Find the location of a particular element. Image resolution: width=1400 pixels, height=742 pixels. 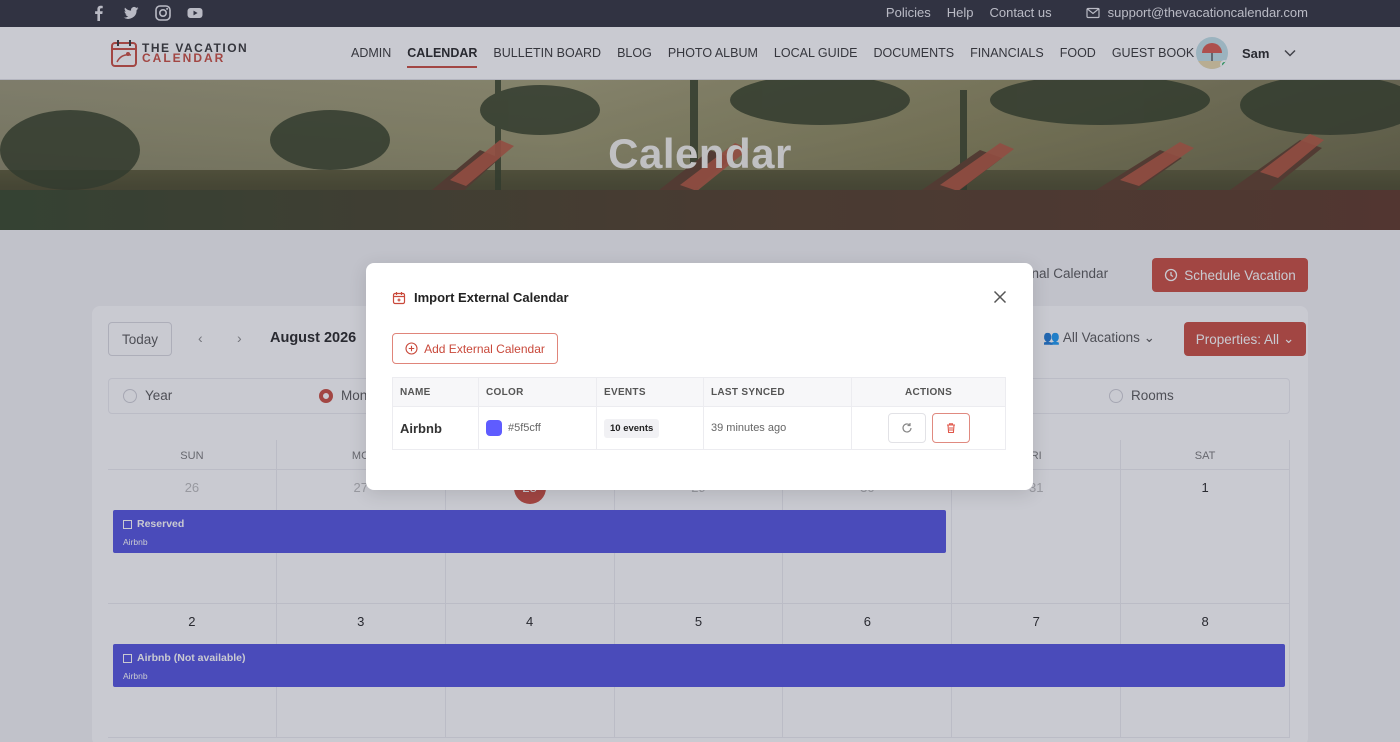

delete-button is located at coordinates (950, 428).